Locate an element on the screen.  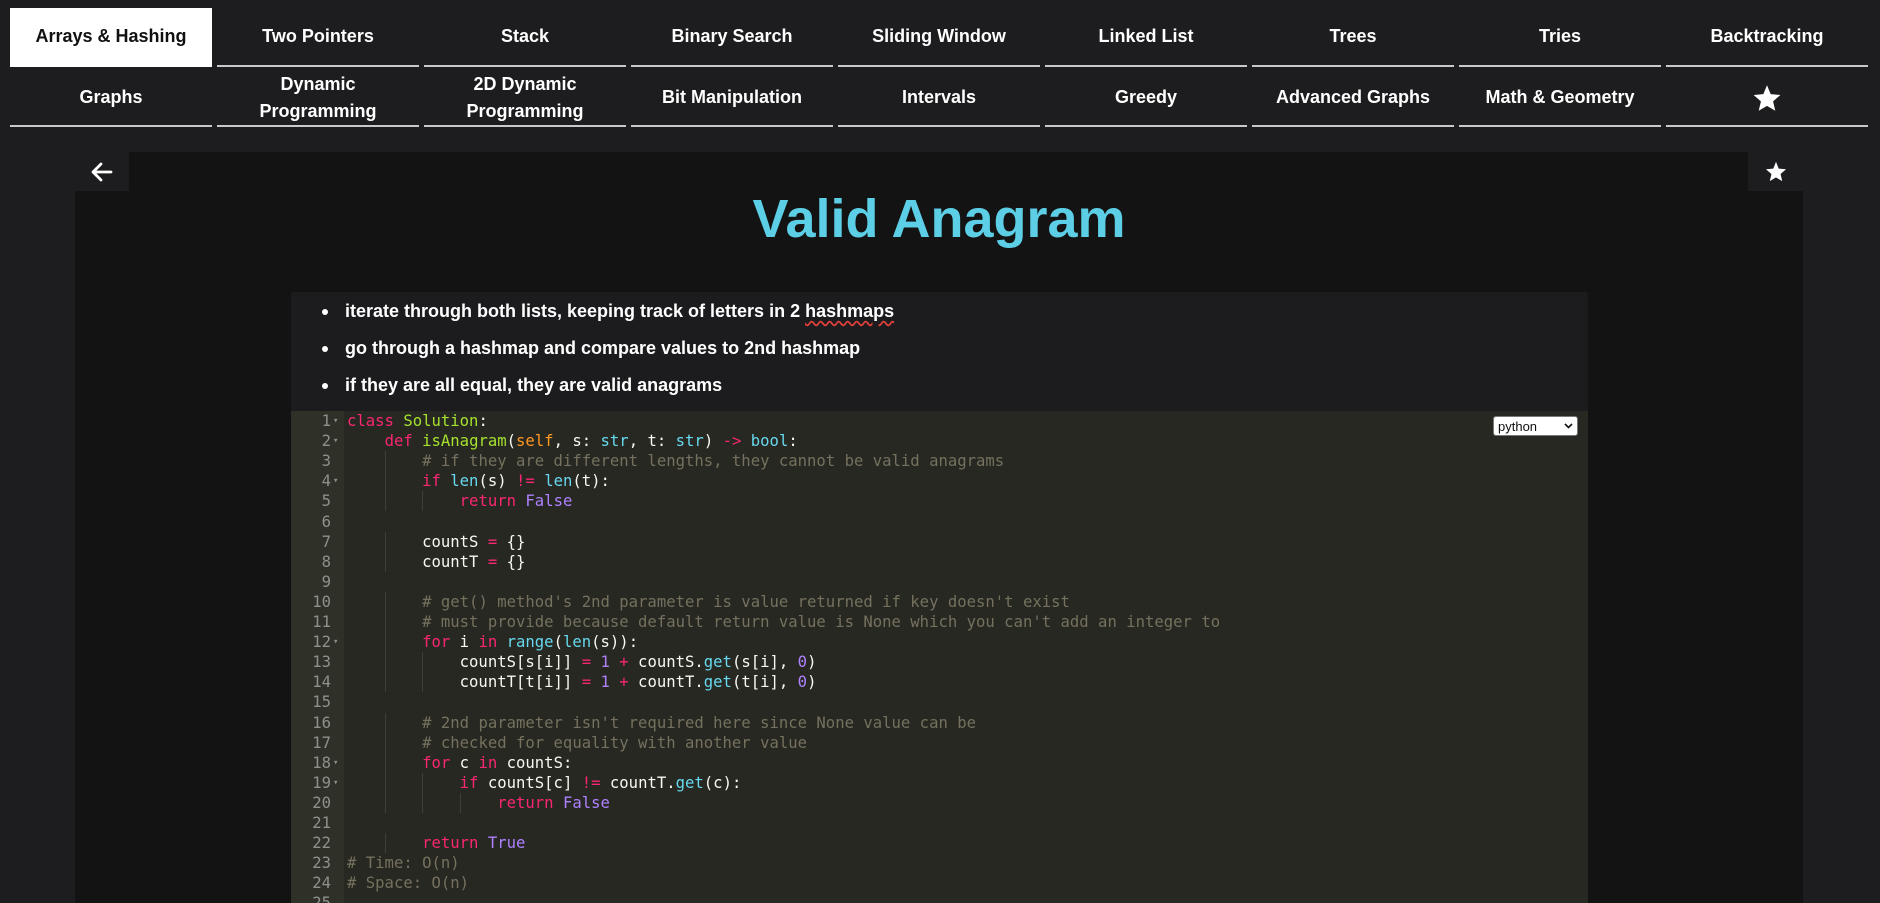
tab-binary-search: Binary Search is located at coordinates (732, 37).